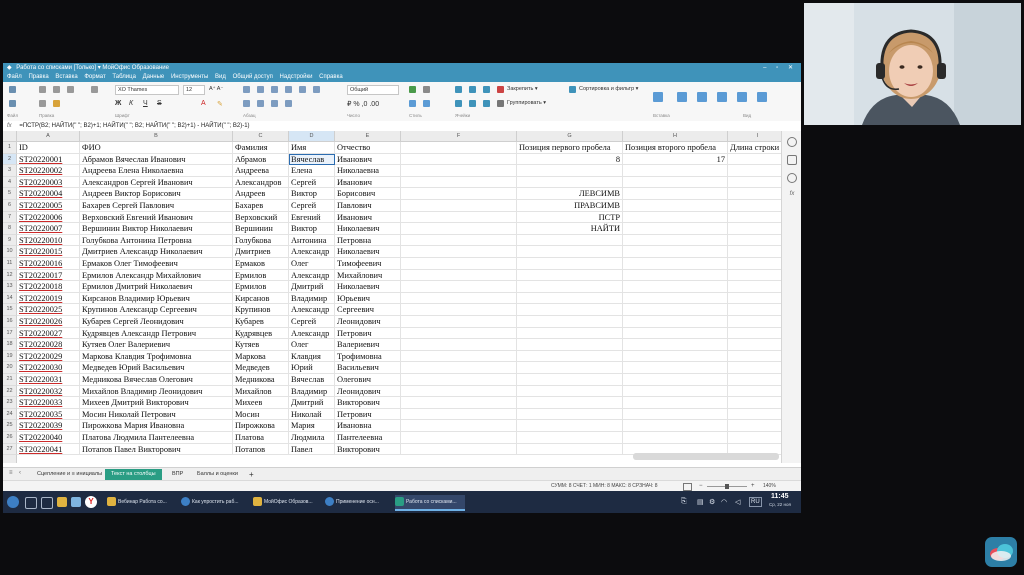  Describe the element at coordinates (572, 89) in the screenshot. I see `sort-filter-icon` at that location.